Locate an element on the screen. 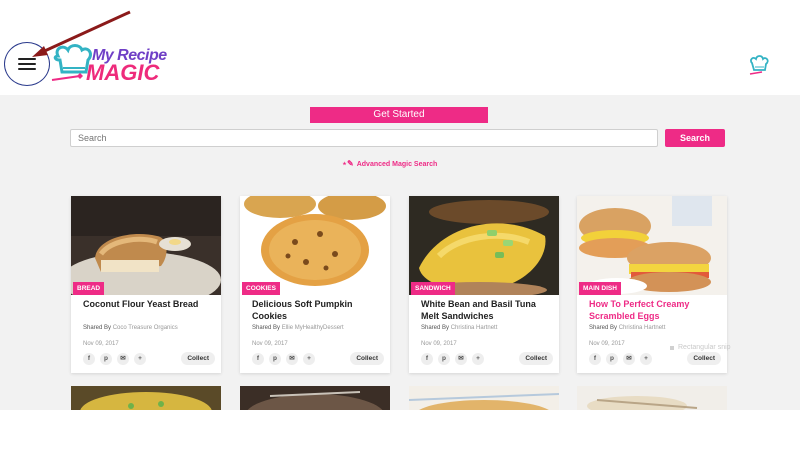  snip-tooltip-text: Rectangular snip is located at coordinates (704, 347).